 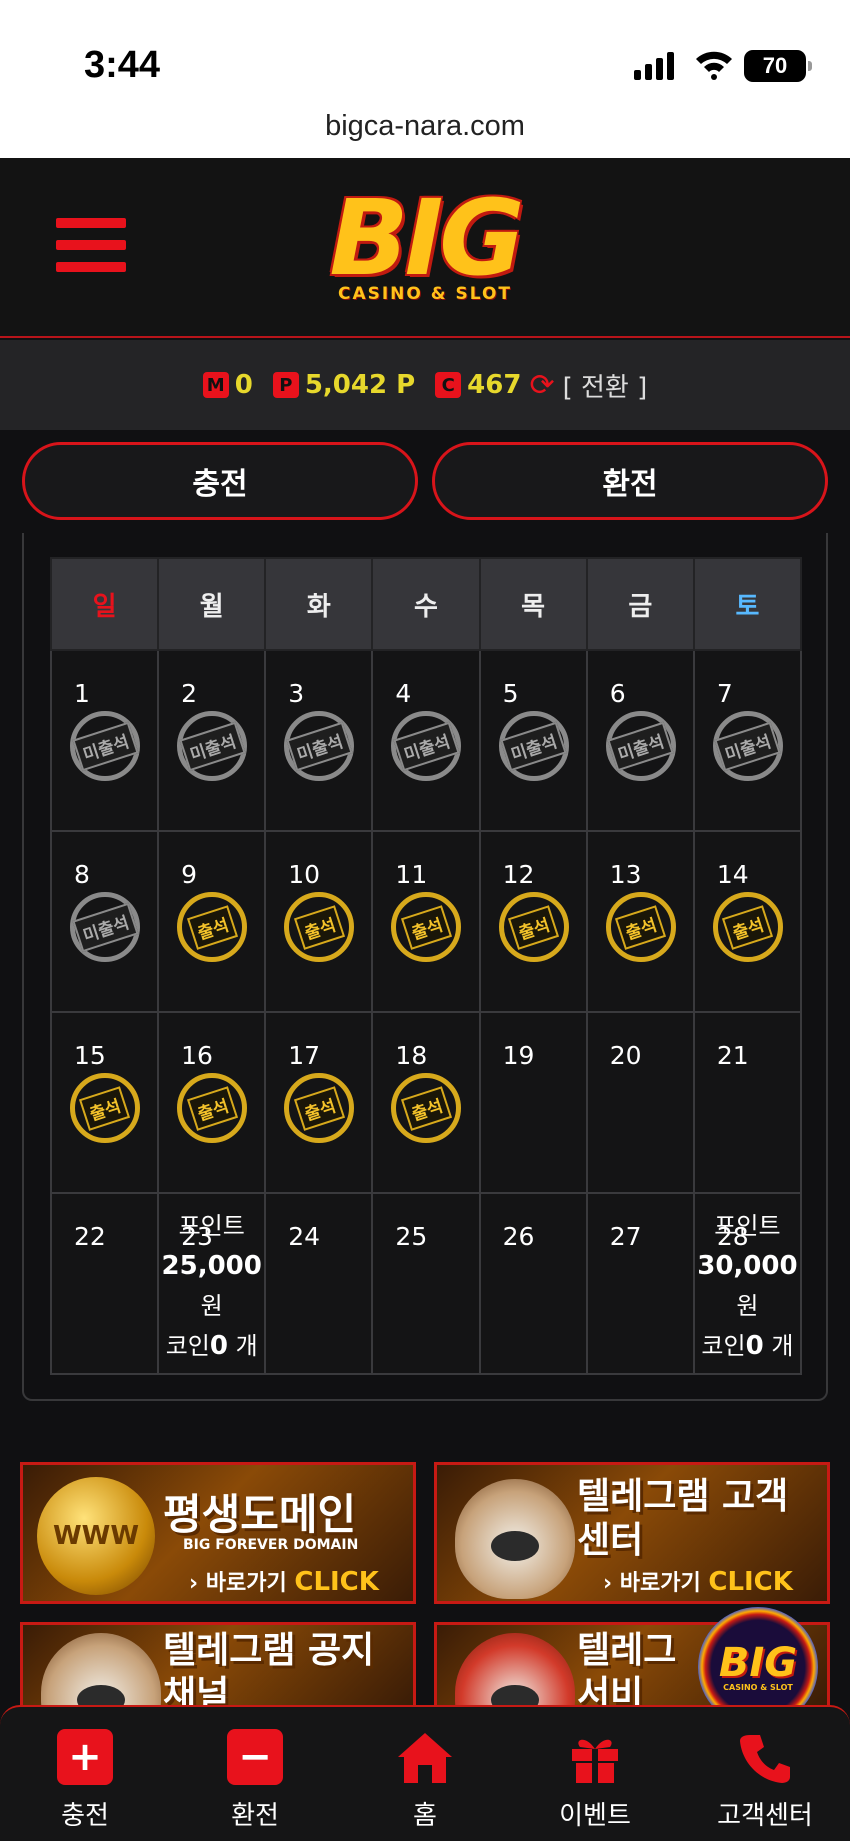 I want to click on nav-charge: + 충전, so click(x=85, y=1774).